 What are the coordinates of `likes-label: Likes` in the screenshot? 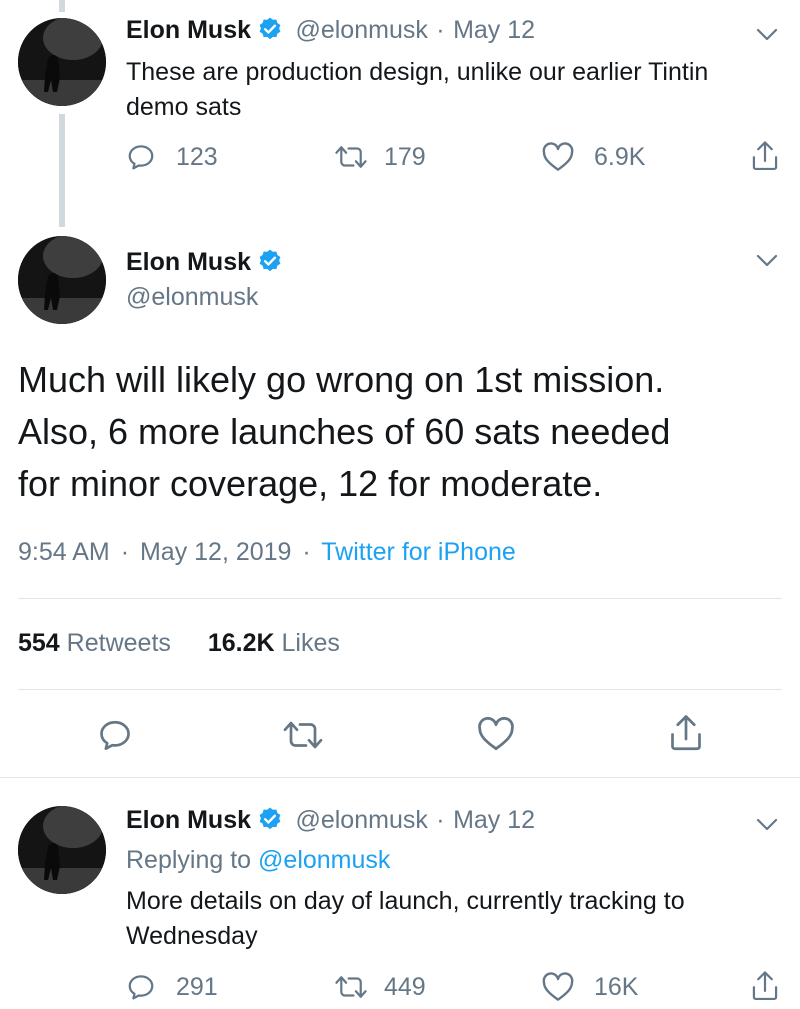 It's located at (310, 643).